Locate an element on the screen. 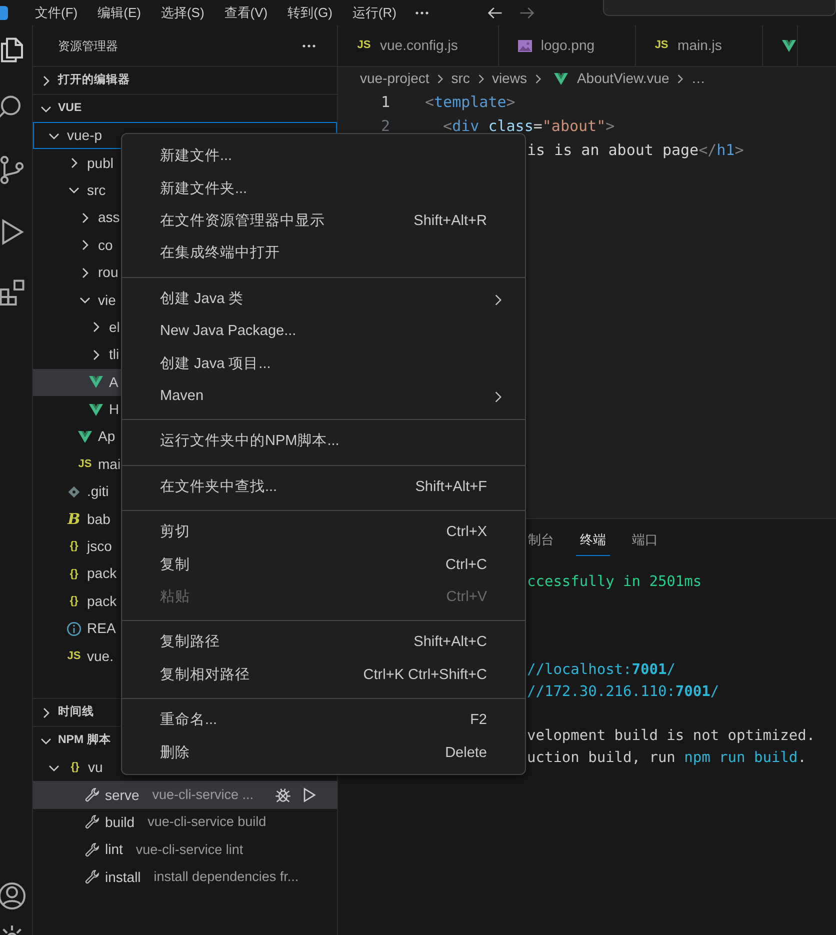  keyboard-shortcut: F2 is located at coordinates (478, 720).